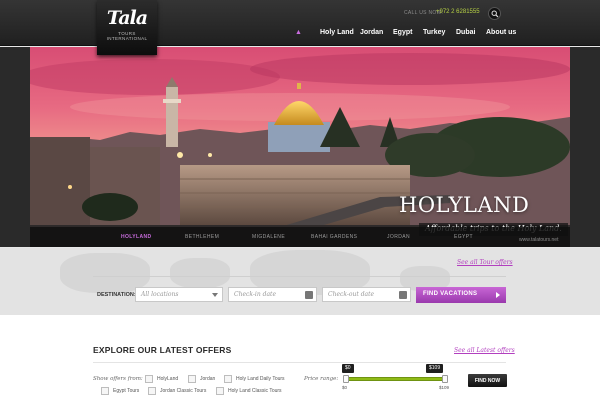 Image resolution: width=600 pixels, height=400 pixels. What do you see at coordinates (162, 350) in the screenshot?
I see `offers-title: EXPLORE OUR LATEST OFFERS` at bounding box center [162, 350].